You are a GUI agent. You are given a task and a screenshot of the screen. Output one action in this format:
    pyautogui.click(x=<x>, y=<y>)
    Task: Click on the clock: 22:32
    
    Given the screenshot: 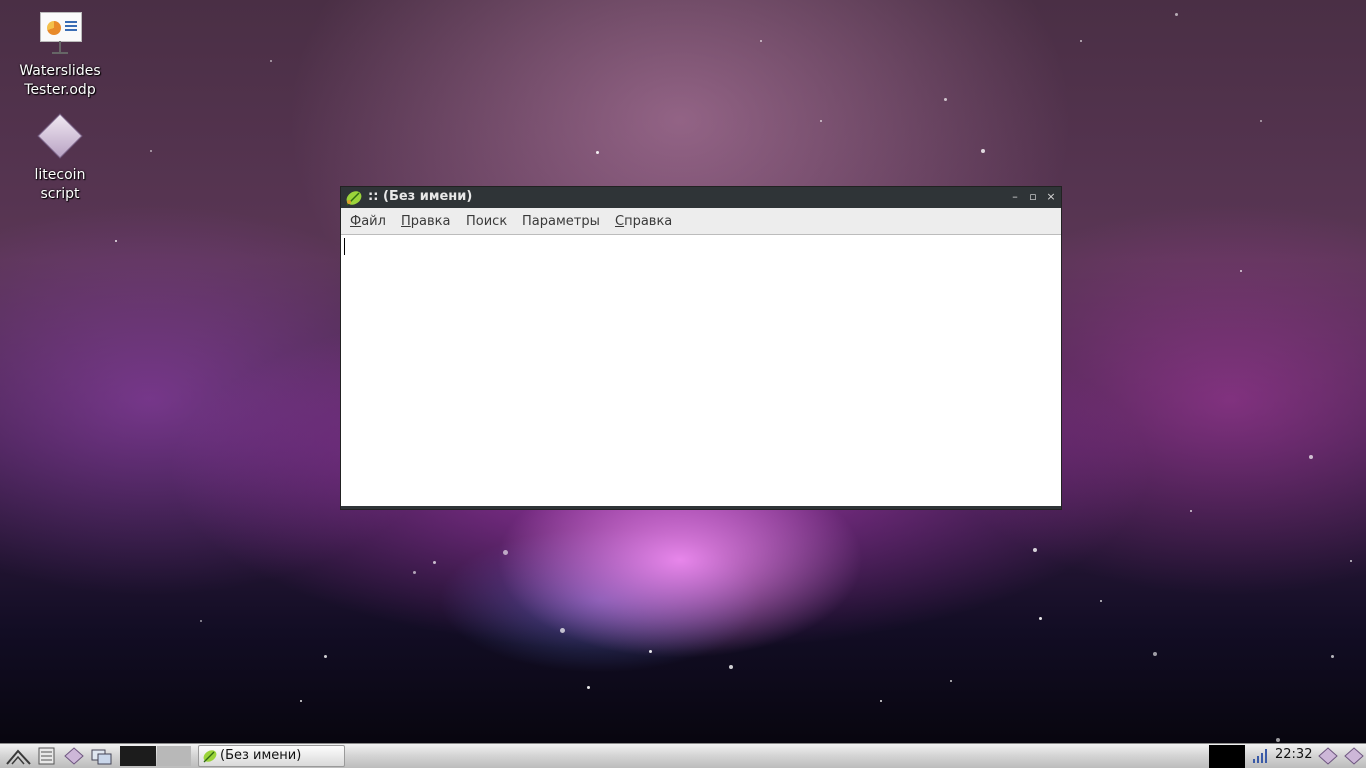 What is the action you would take?
    pyautogui.click(x=1293, y=754)
    